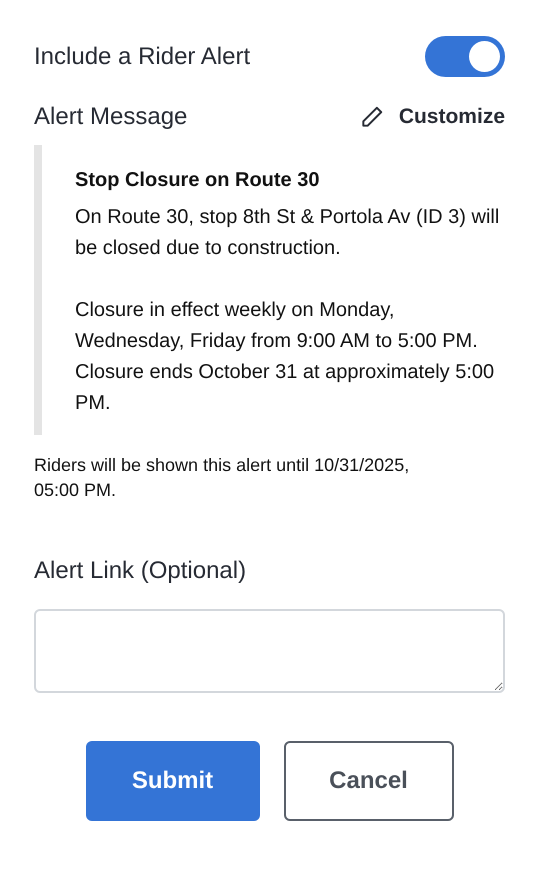 This screenshot has width=536, height=896. What do you see at coordinates (111, 117) in the screenshot?
I see `section-label: Alert Message` at bounding box center [111, 117].